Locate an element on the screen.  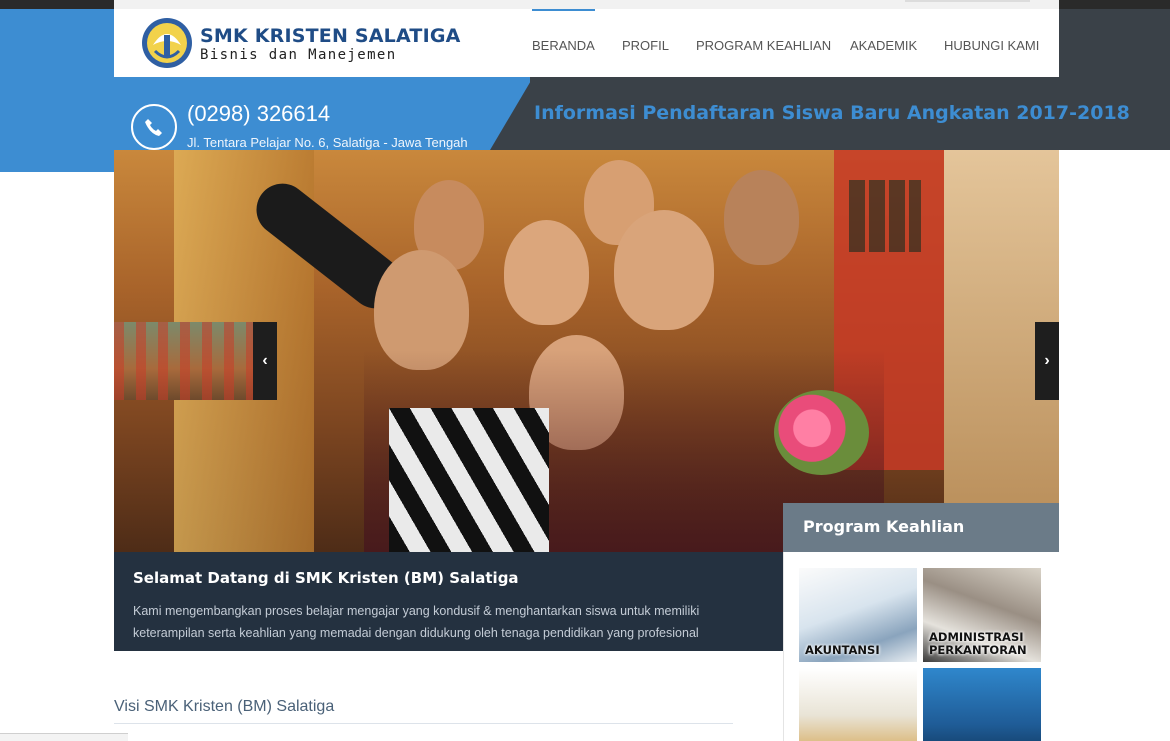
visi-heading: Visi SMK Kristen (BM) Salatiga is located at coordinates (224, 706).